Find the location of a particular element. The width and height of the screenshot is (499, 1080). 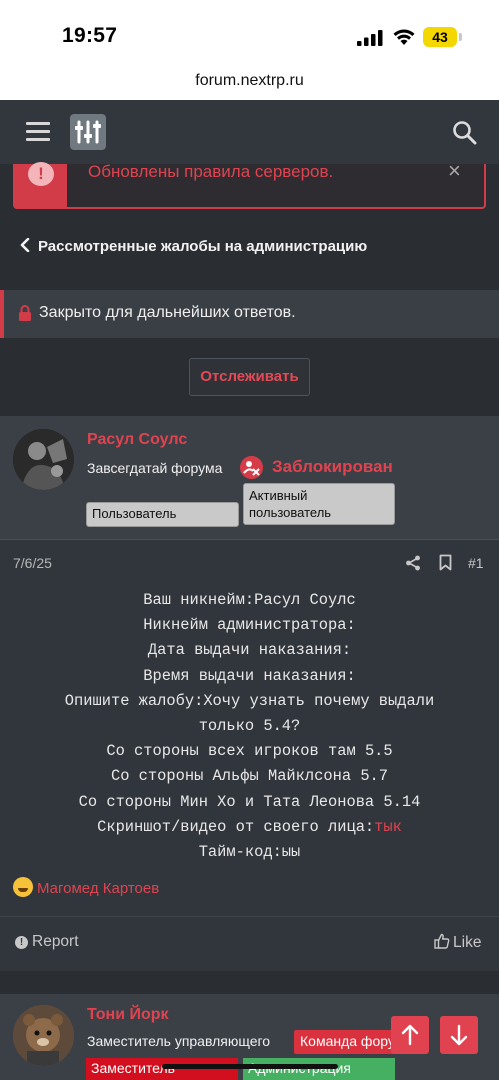

url-bar: forum.nextrp.ru is located at coordinates (249, 81).